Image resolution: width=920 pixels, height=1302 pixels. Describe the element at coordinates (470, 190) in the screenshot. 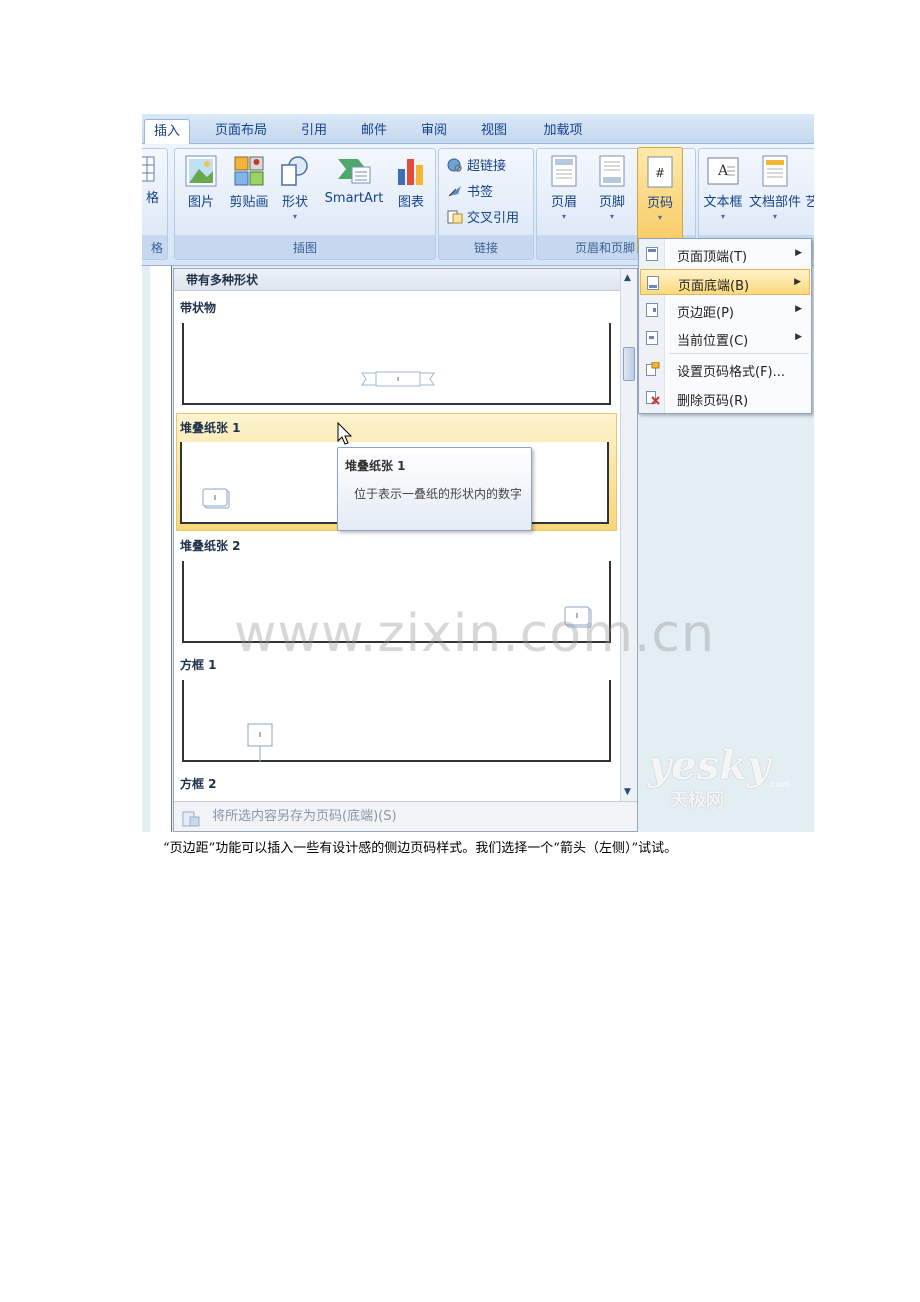

I see `bookmark-button: 书签` at that location.